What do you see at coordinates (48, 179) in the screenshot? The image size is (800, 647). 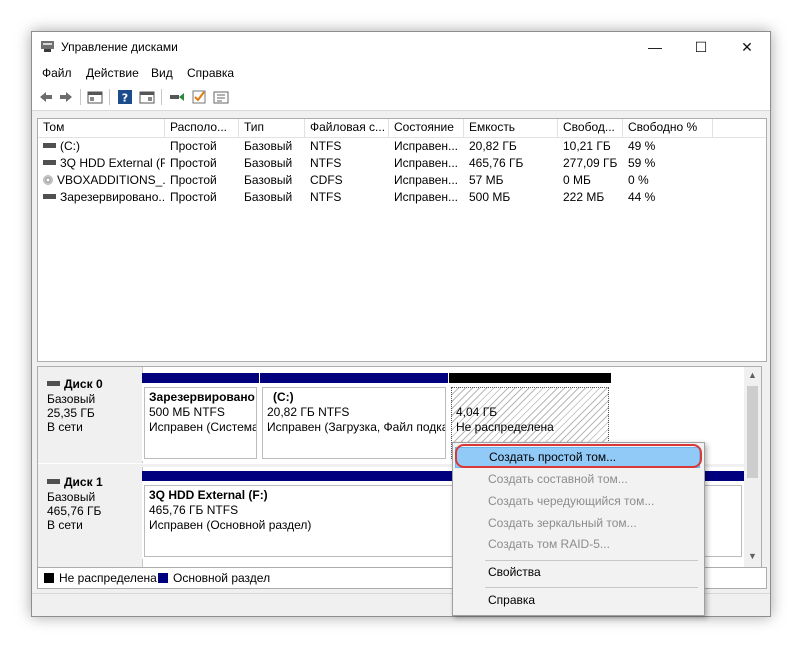 I see `cd-drive-icon` at bounding box center [48, 179].